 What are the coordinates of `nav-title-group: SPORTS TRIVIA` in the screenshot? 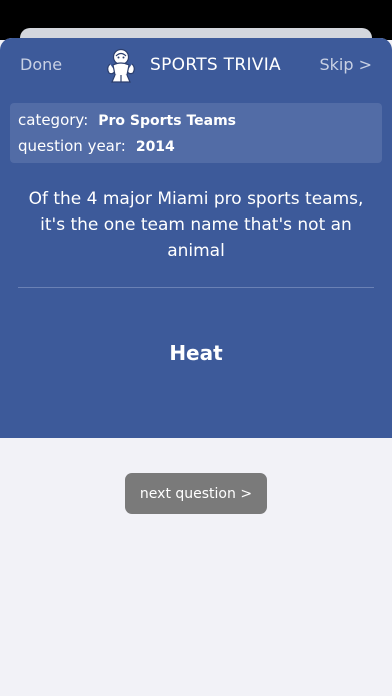 It's located at (192, 65).